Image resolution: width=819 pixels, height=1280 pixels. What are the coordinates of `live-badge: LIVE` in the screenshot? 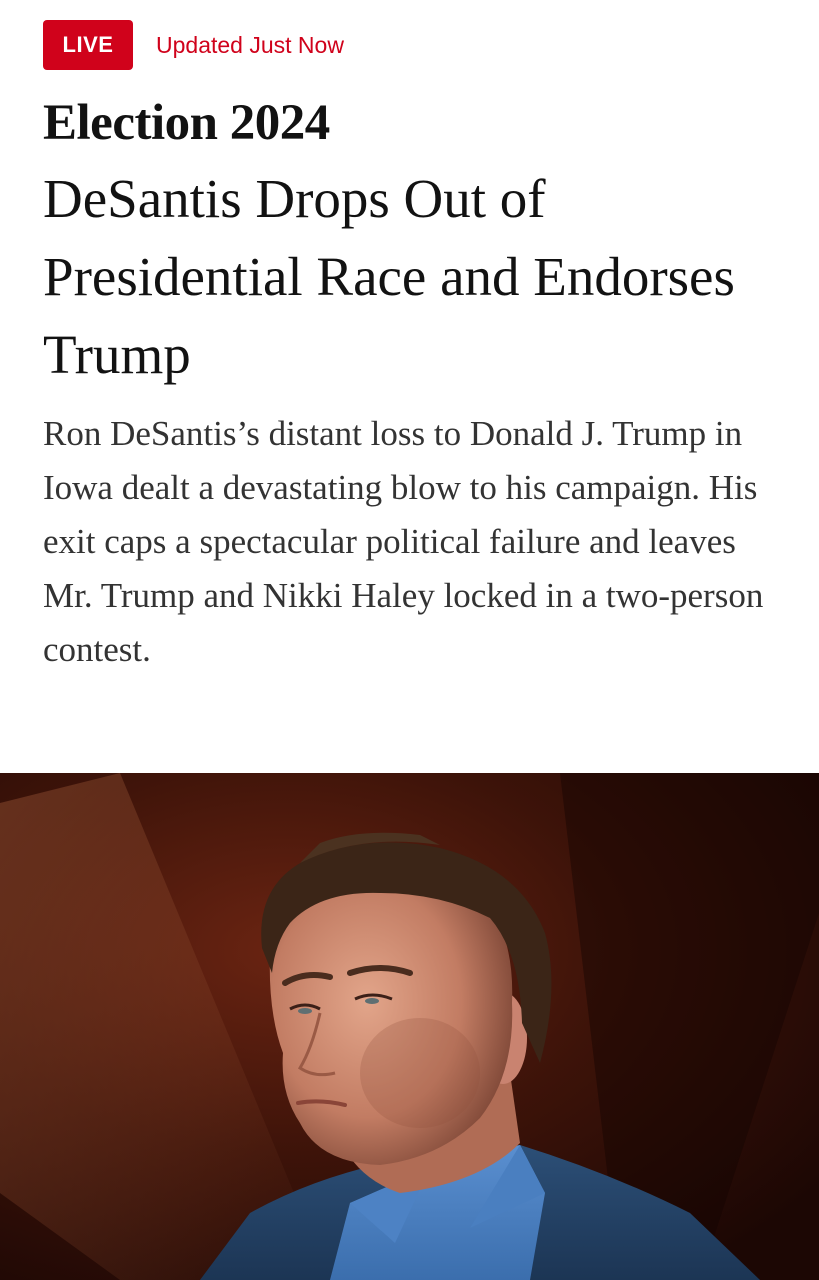 It's located at (88, 45).